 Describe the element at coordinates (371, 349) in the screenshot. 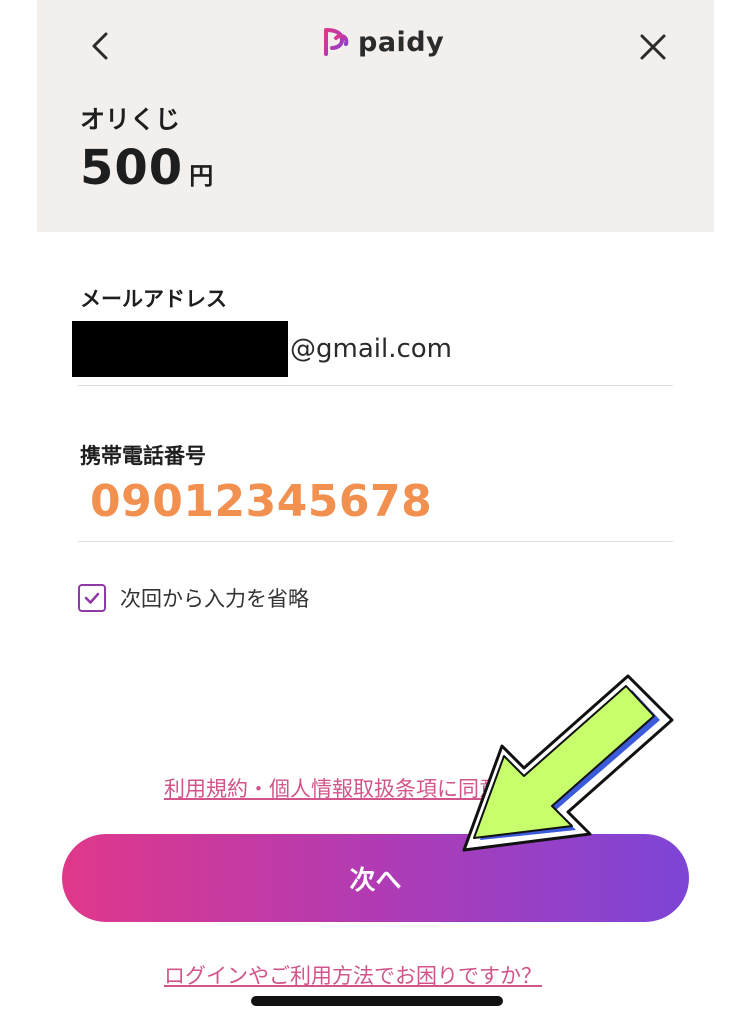

I see `email-domain: @gmail.com` at that location.